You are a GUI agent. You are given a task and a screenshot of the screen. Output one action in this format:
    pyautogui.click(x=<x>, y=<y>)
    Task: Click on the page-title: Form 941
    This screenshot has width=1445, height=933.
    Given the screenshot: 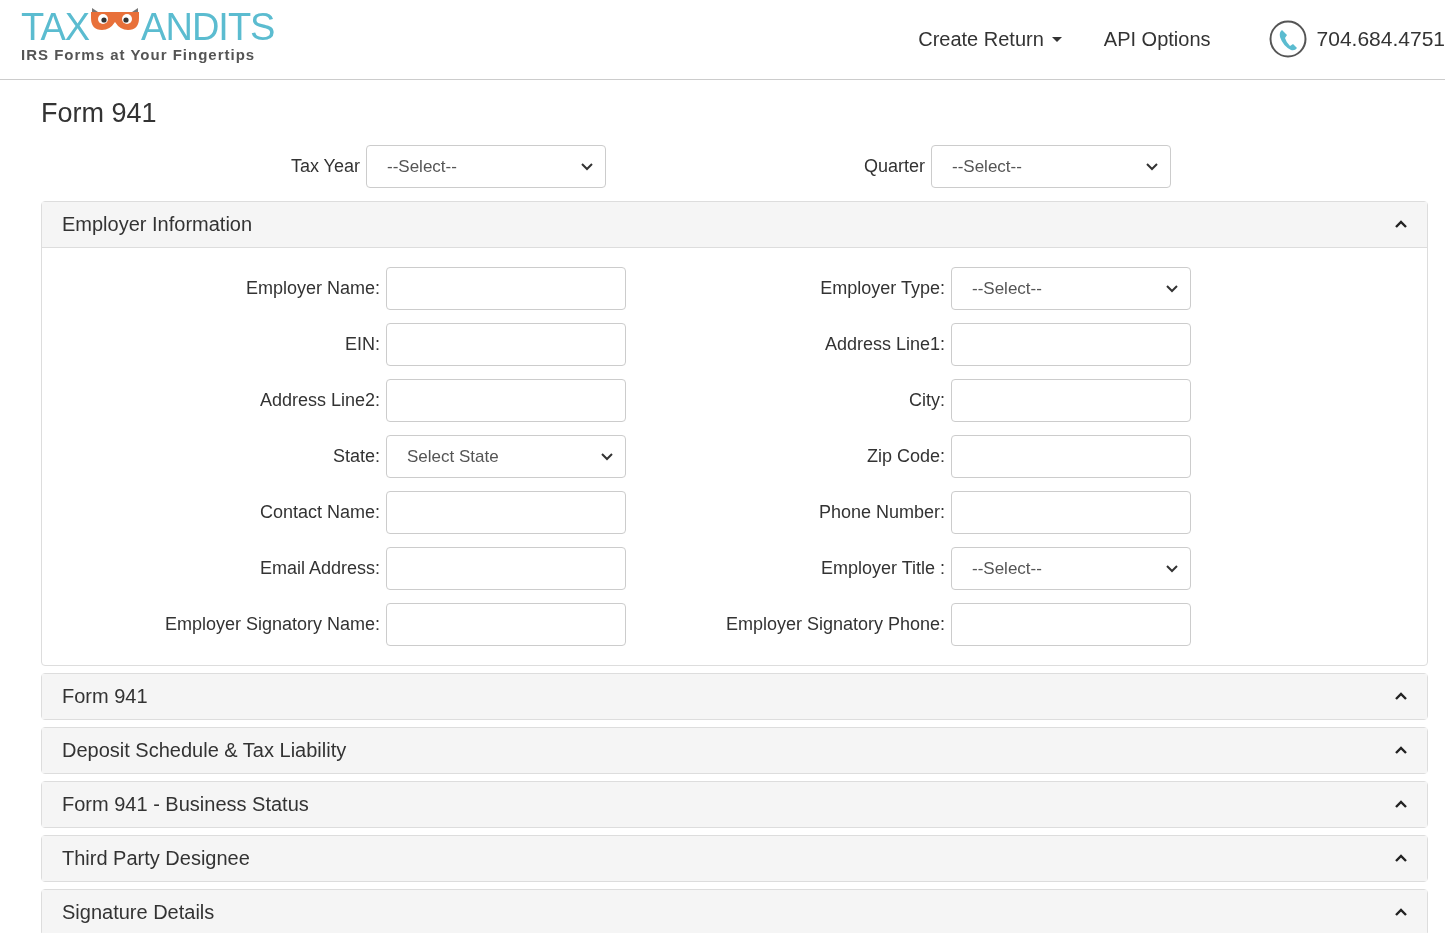 What is the action you would take?
    pyautogui.click(x=99, y=113)
    